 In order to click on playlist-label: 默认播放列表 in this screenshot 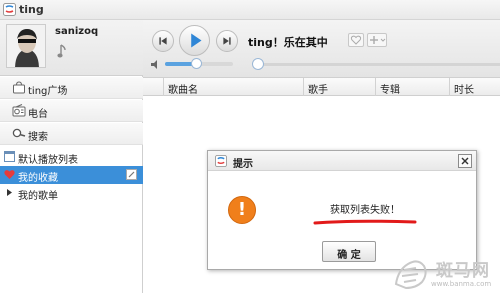, I will do `click(48, 160)`.